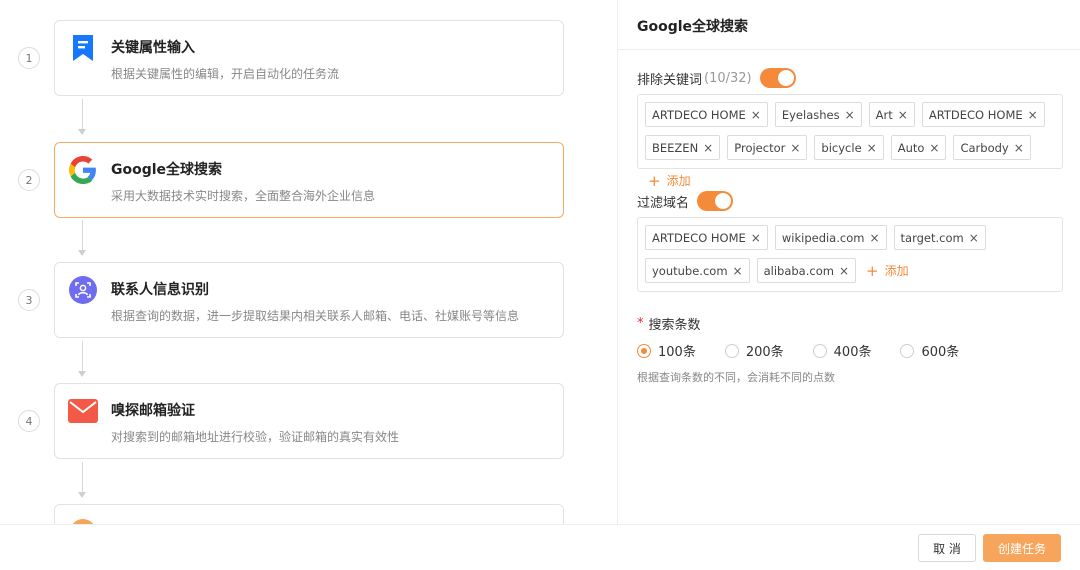 The width and height of the screenshot is (1080, 570). Describe the element at coordinates (736, 377) in the screenshot. I see `search-count-hint: 根据查询条数的不同，会消耗不同的点数` at that location.